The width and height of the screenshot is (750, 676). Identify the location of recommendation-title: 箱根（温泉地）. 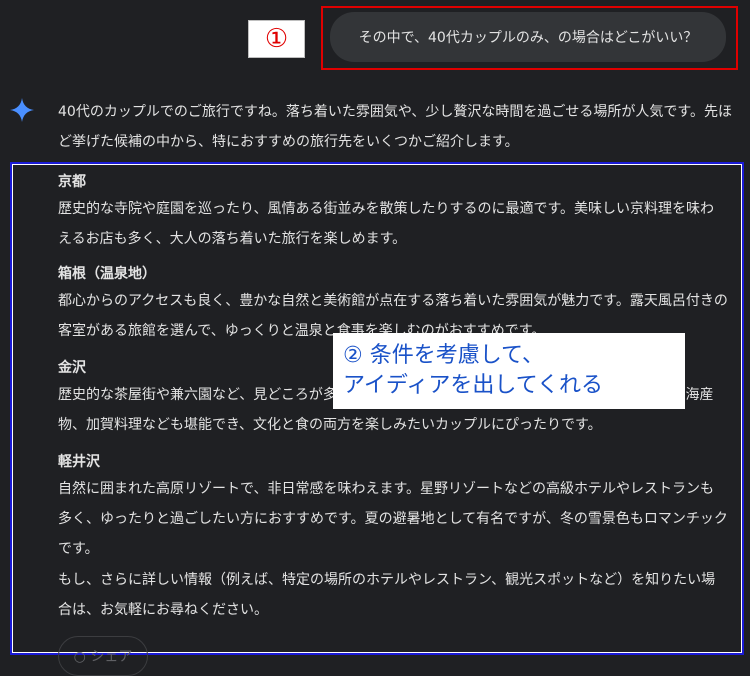
(107, 274).